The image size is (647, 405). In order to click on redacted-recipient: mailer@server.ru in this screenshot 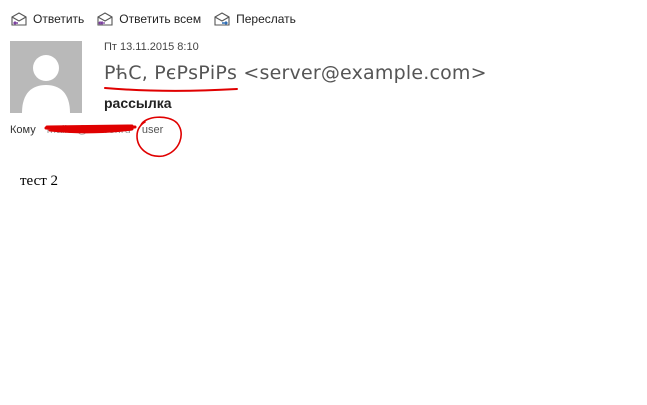, I will do `click(90, 130)`.